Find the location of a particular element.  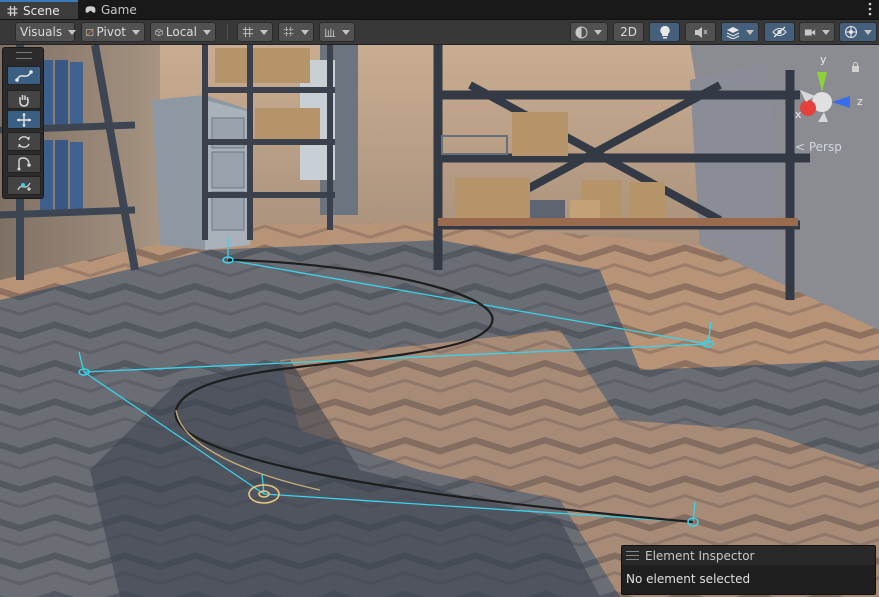

spline-icon is located at coordinates (24, 75).